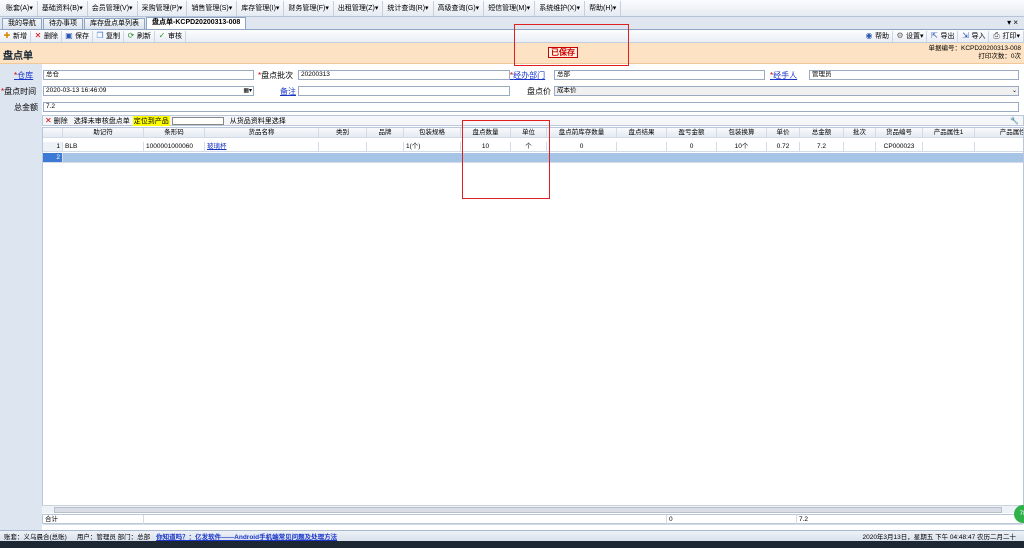 Image resolution: width=1024 pixels, height=548 pixels. What do you see at coordinates (528, 510) in the screenshot?
I see `scrollbar-thumb` at bounding box center [528, 510].